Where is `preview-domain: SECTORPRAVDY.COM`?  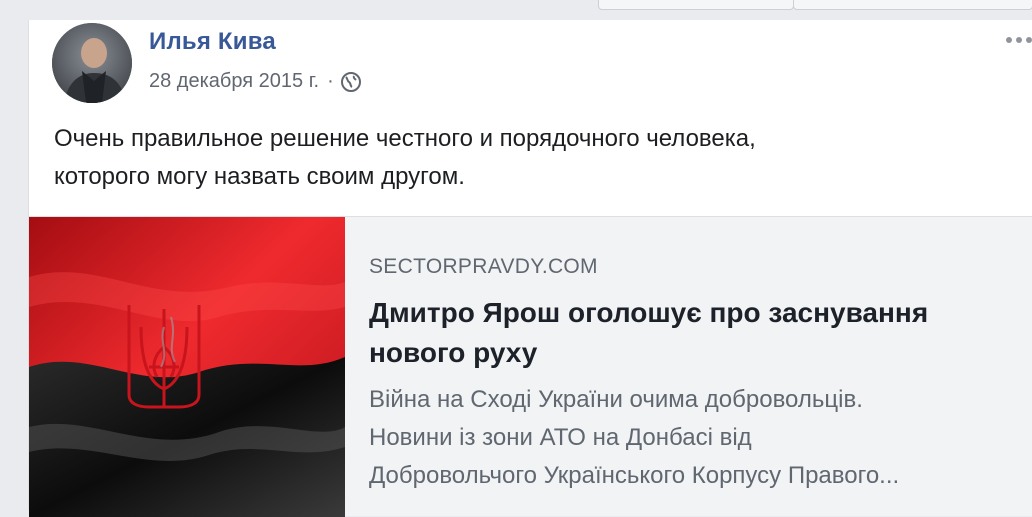
preview-domain: SECTORPRAVDY.COM is located at coordinates (483, 266).